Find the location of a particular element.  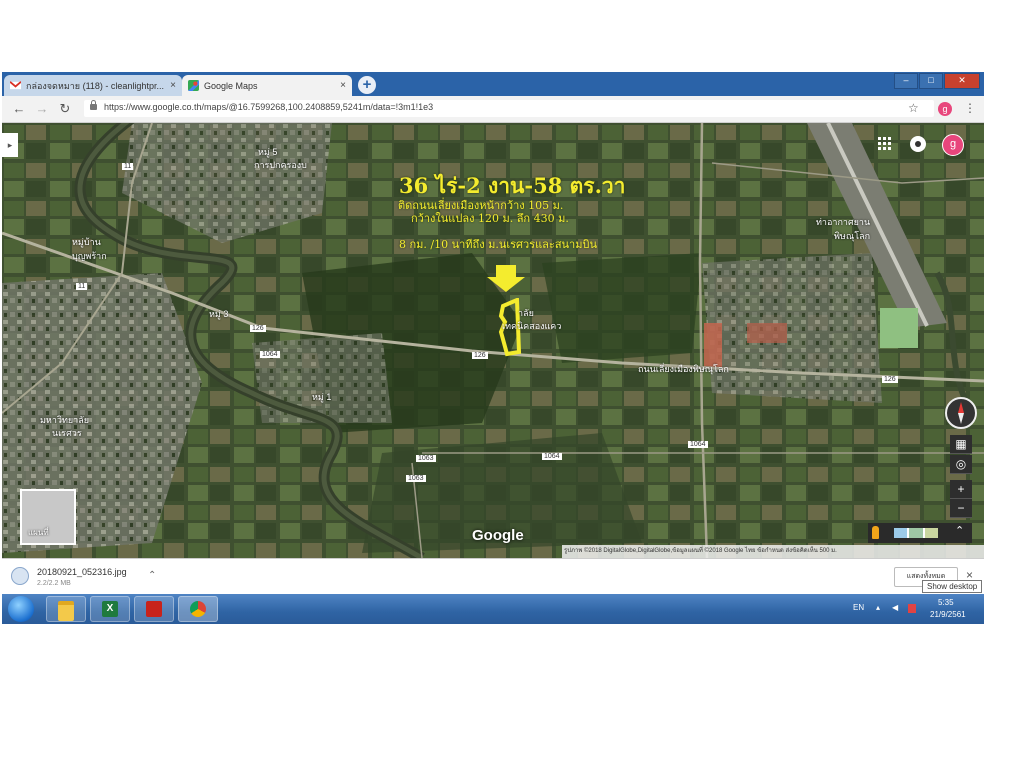

side-panel-toggle: ▸ is located at coordinates (10, 145).